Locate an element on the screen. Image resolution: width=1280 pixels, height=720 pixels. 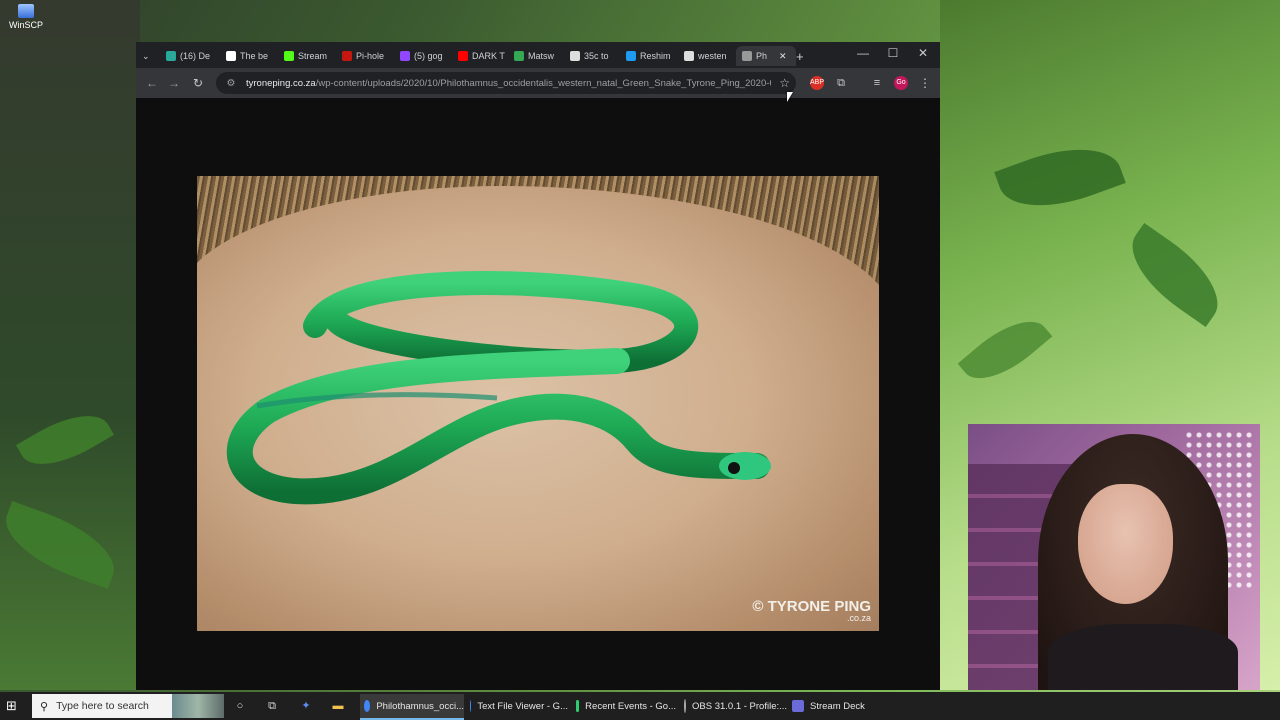
close-button: ✕ is located at coordinates (923, 53).